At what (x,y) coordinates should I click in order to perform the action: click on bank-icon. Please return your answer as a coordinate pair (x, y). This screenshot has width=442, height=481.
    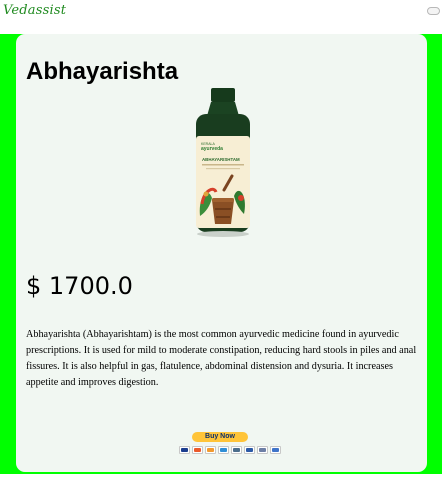
    Looking at the image, I should click on (236, 450).